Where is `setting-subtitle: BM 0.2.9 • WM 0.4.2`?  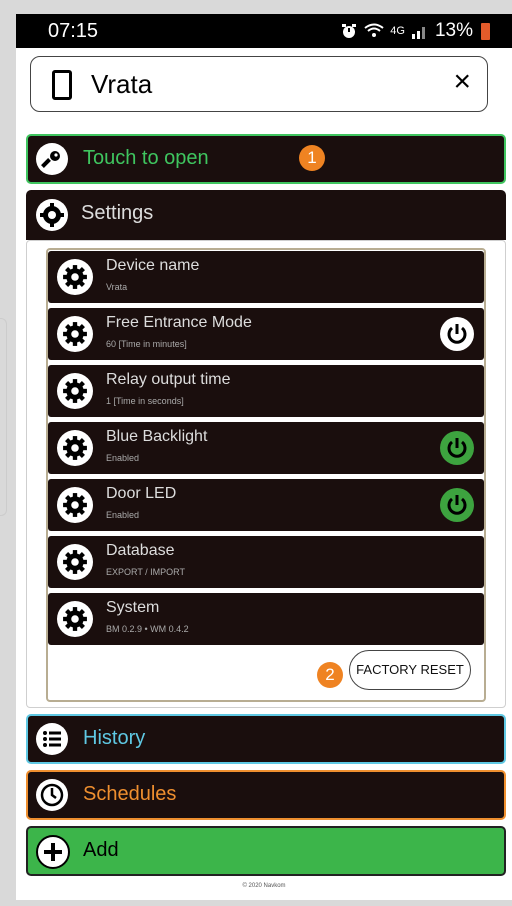
setting-subtitle: BM 0.2.9 • WM 0.4.2 is located at coordinates (147, 629).